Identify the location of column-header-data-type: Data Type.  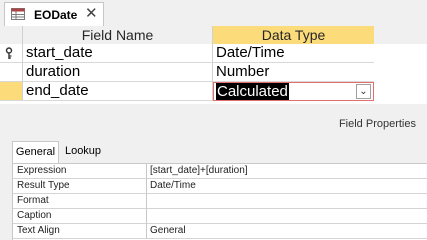
(293, 35).